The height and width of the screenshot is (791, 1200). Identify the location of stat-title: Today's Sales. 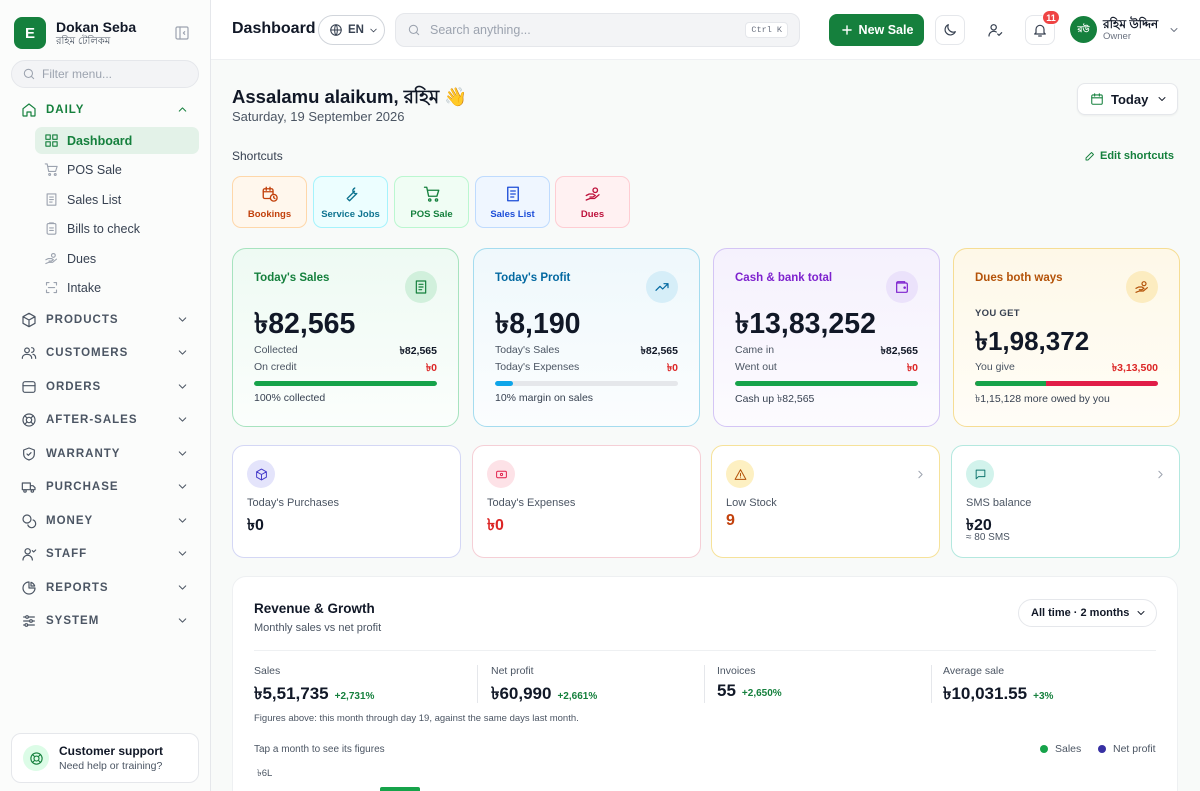
(292, 278).